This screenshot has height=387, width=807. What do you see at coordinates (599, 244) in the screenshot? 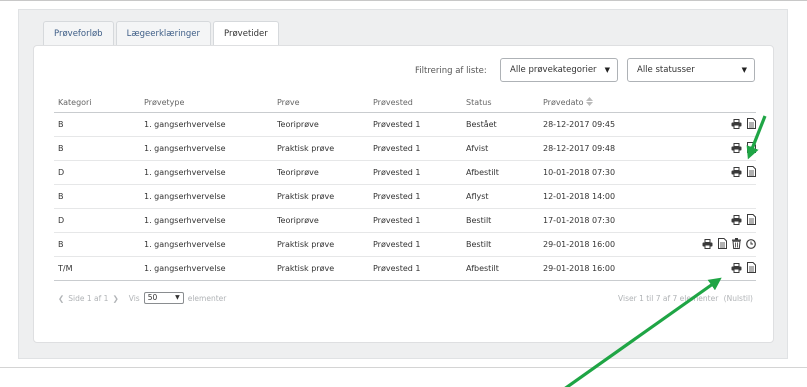
I see `table-cell-dato: 29-01-2018 16:00` at bounding box center [599, 244].